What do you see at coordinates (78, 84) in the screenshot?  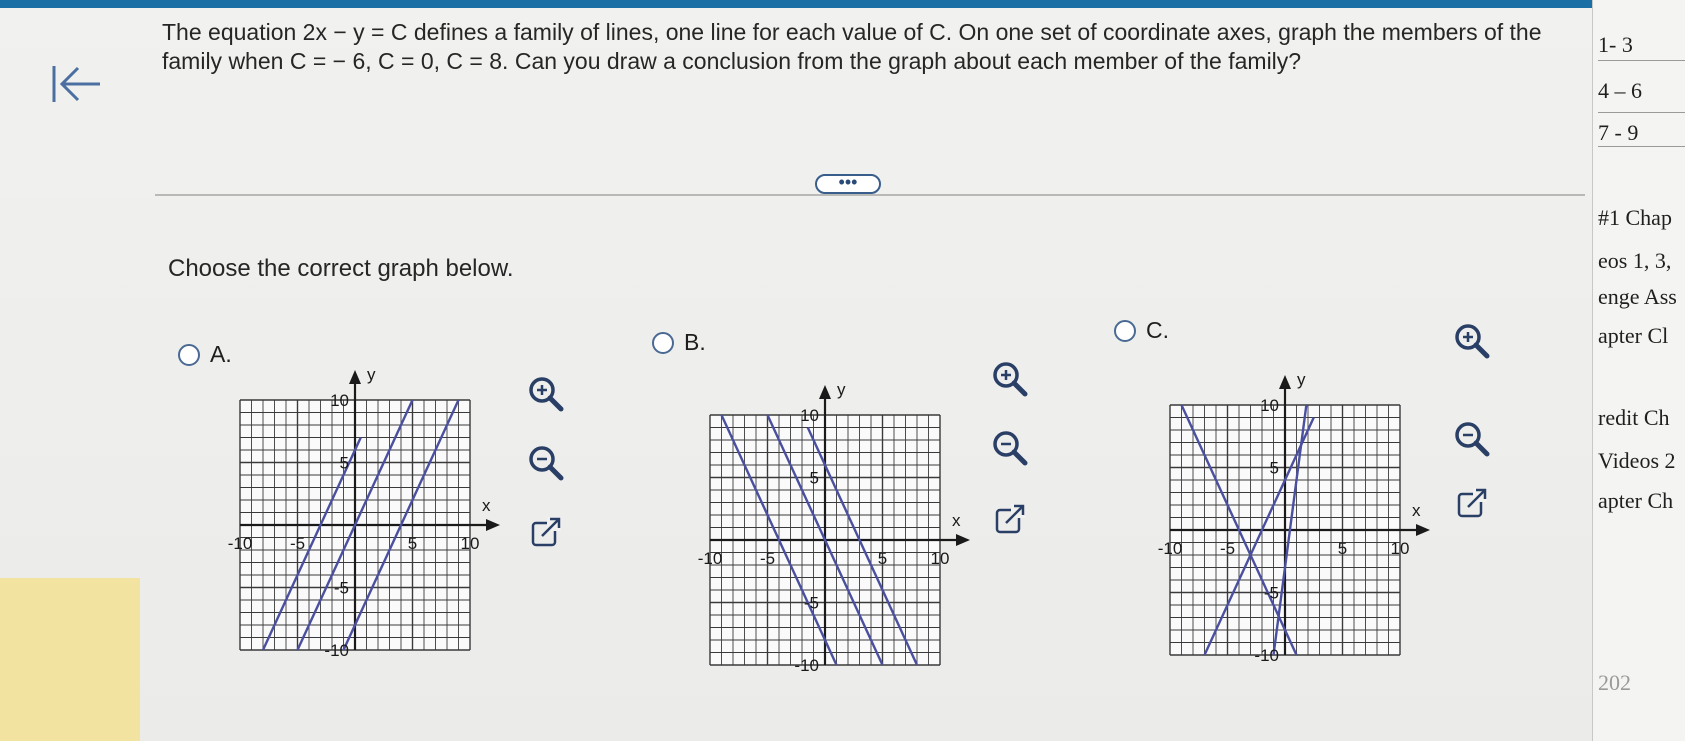 I see `back-arrow-icon` at bounding box center [78, 84].